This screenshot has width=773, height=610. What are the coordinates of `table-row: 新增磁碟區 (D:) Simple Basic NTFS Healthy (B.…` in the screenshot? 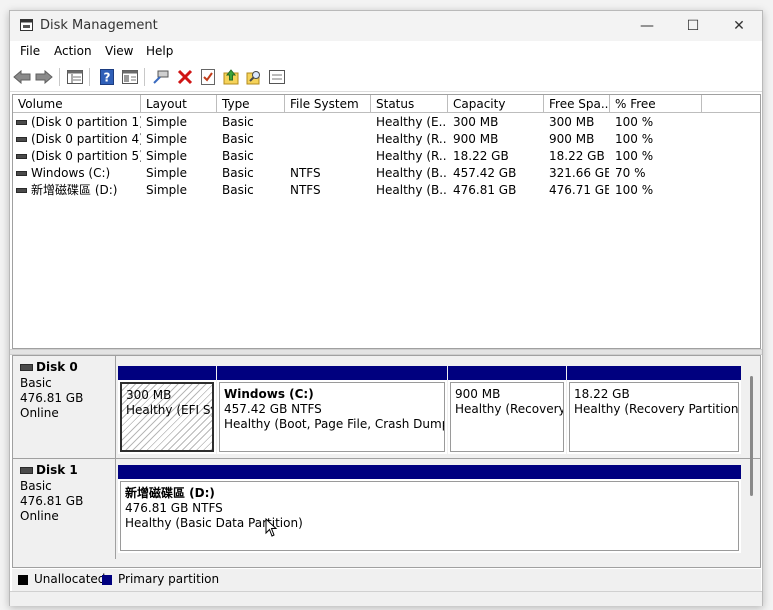 It's located at (386, 190).